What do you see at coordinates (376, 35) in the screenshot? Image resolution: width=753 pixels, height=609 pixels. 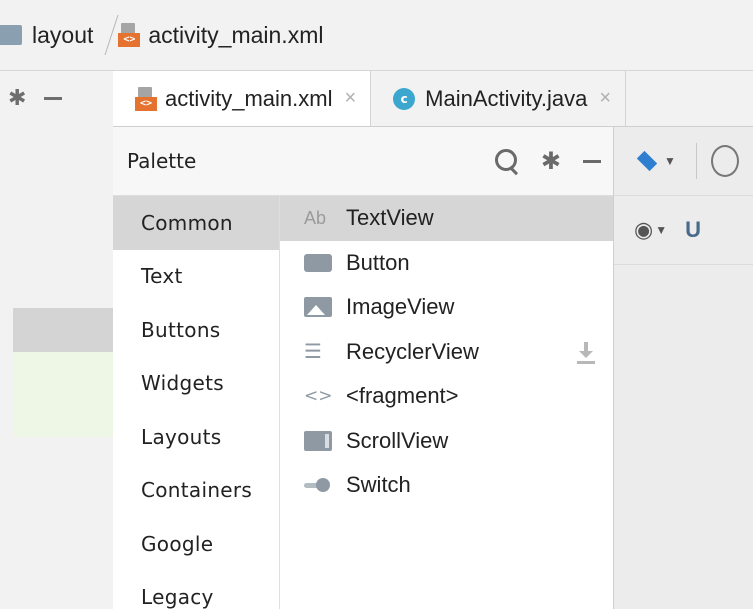 I see `breadcrumb: layout <> activity_main.xml` at bounding box center [376, 35].